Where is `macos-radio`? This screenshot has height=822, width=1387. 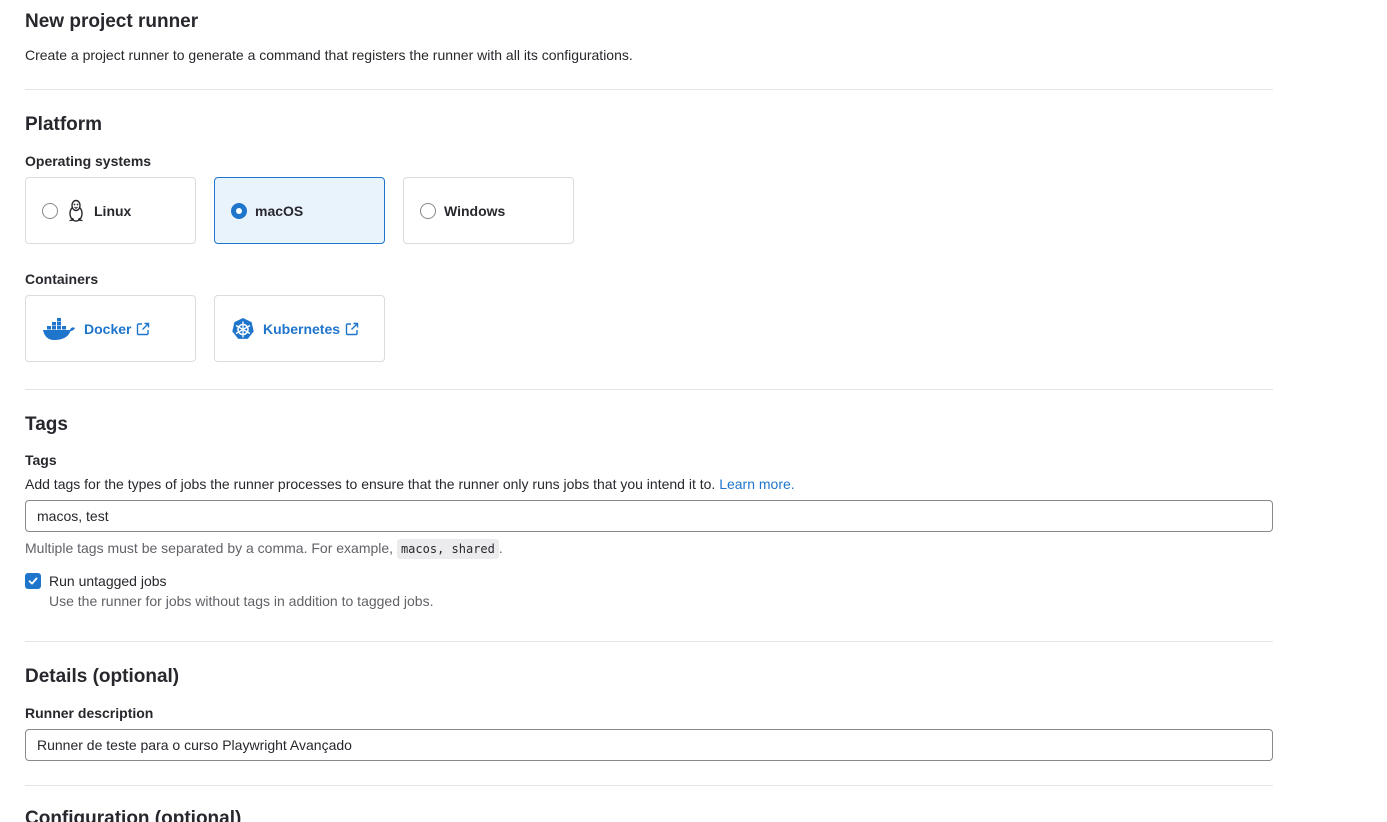 macos-radio is located at coordinates (239, 210).